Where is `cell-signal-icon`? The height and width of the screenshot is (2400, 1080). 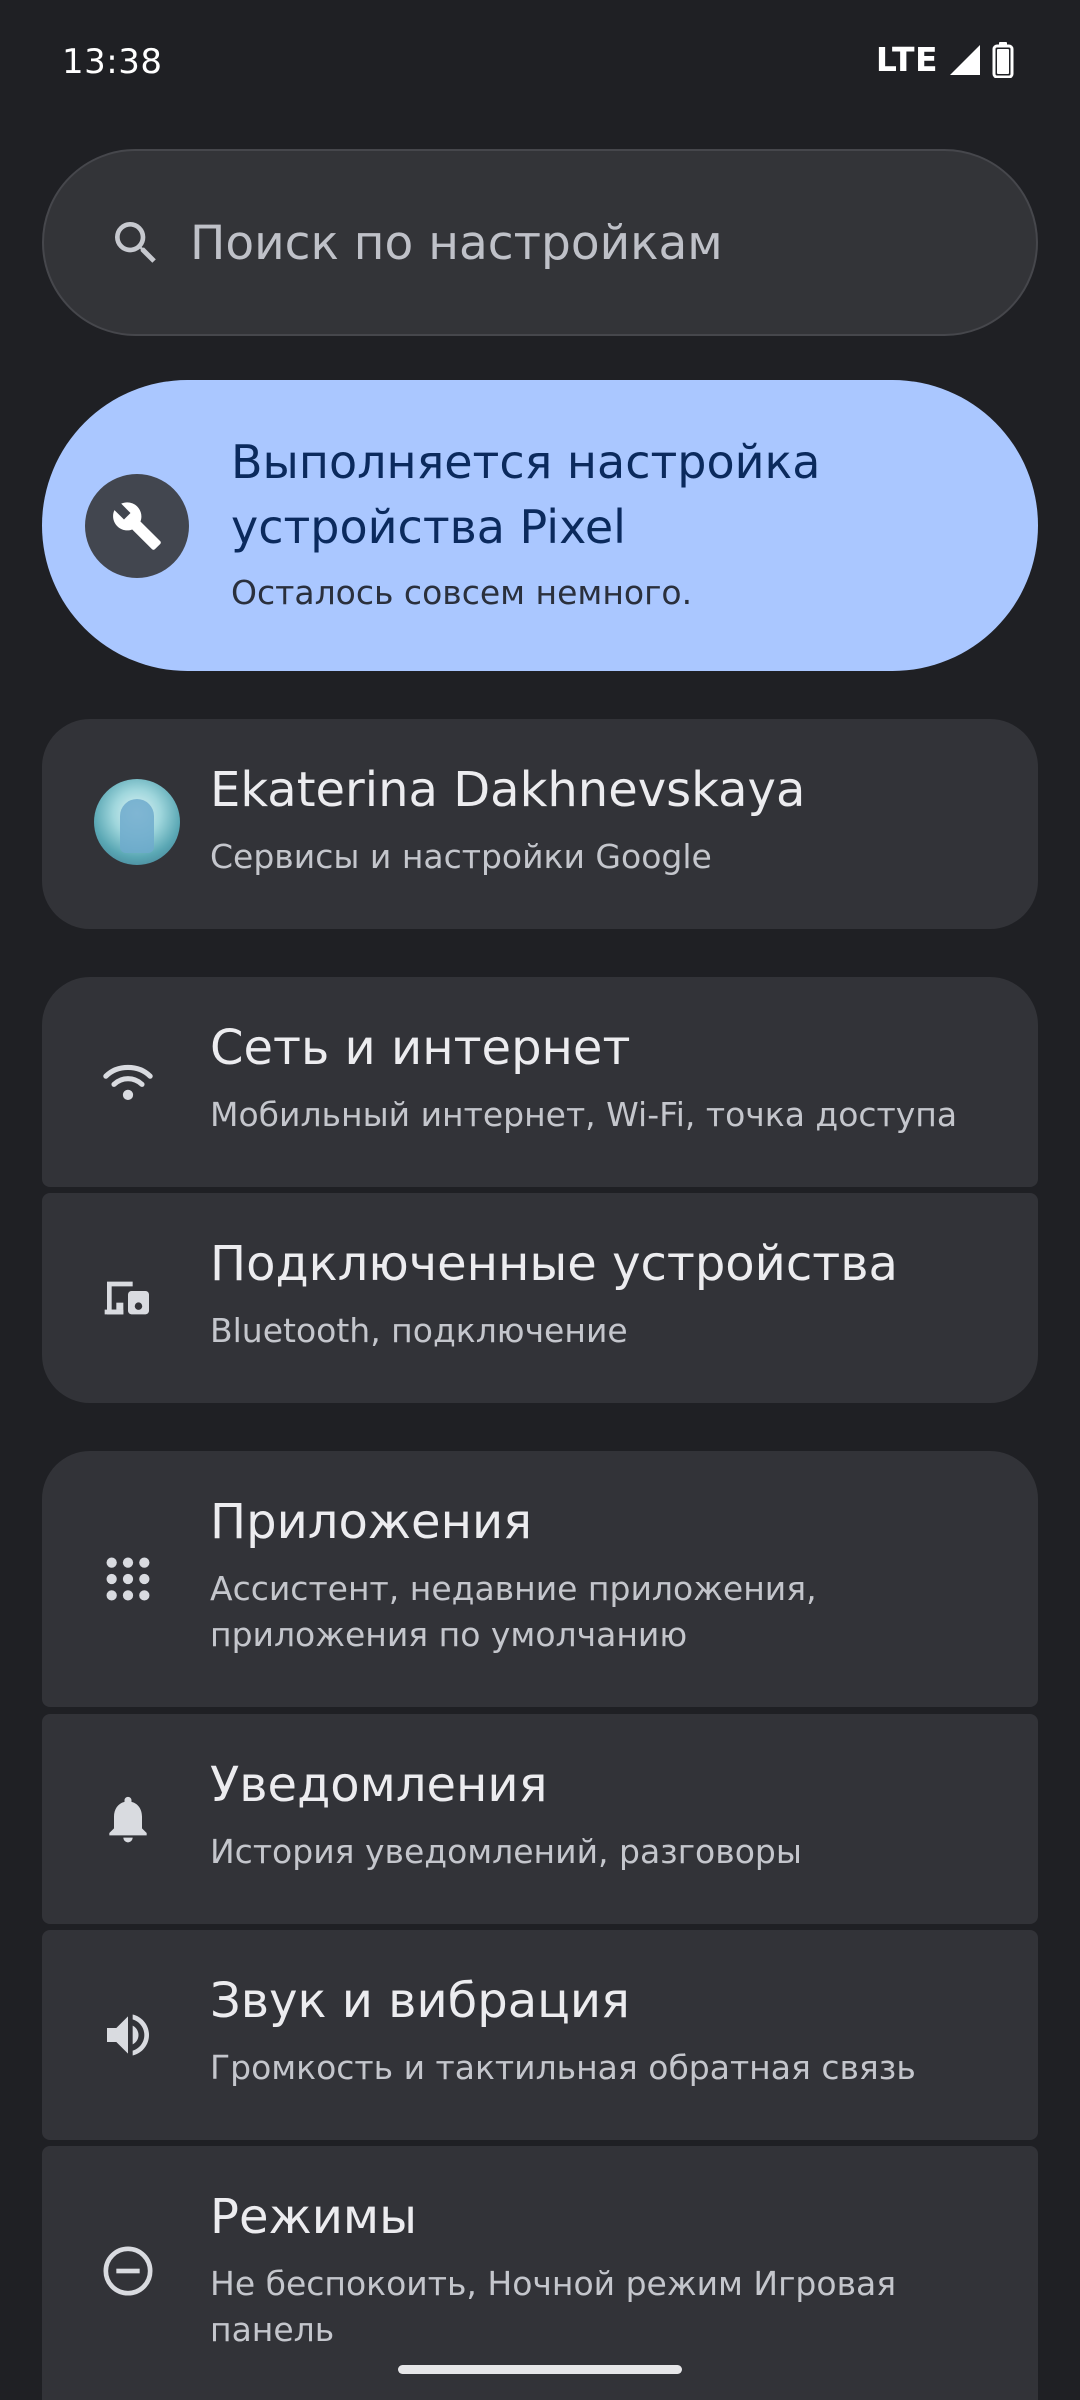
cell-signal-icon is located at coordinates (965, 59).